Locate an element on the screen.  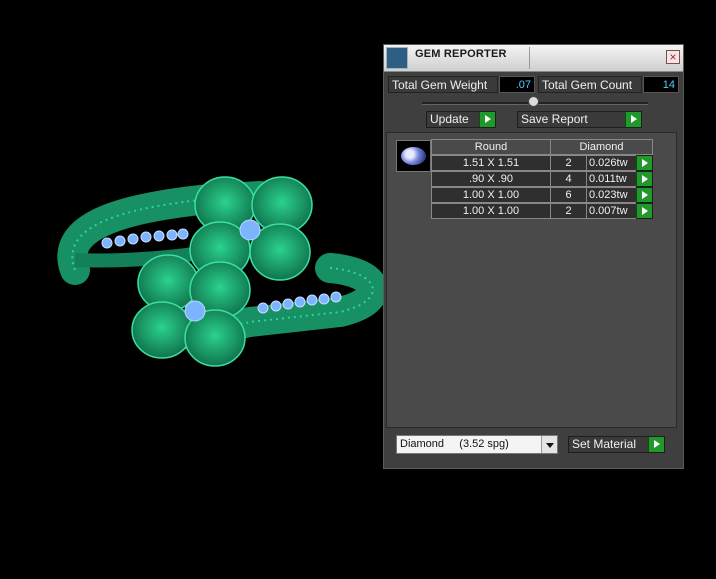
gem-size: .90 X .90 is located at coordinates (491, 179).